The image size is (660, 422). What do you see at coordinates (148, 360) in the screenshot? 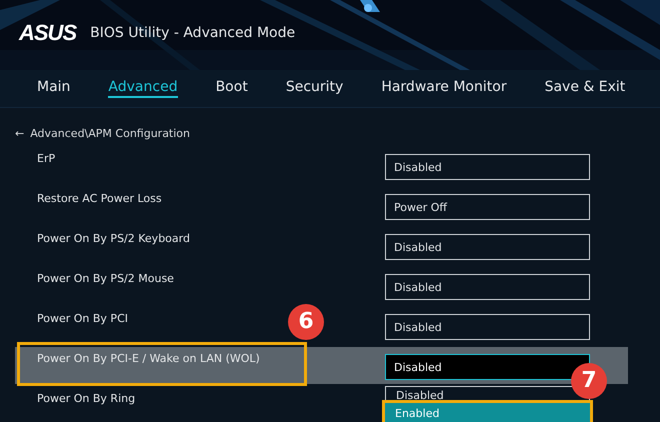
I see `setting-label: Power On By PCI-E / Wake on LAN (WOL)` at bounding box center [148, 360].